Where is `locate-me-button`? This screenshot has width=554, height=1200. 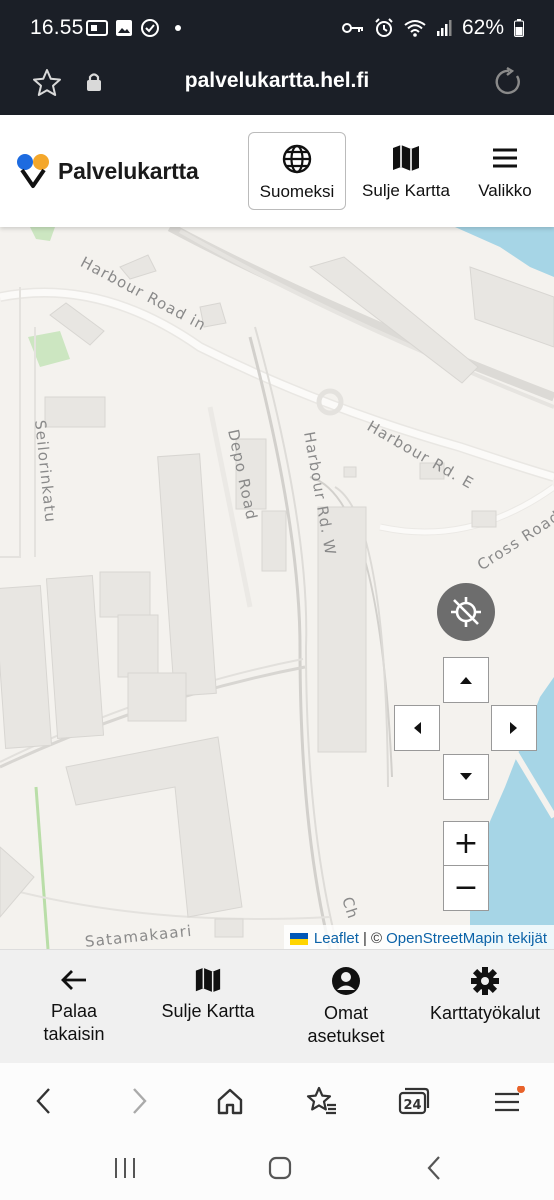 locate-me-button is located at coordinates (466, 612).